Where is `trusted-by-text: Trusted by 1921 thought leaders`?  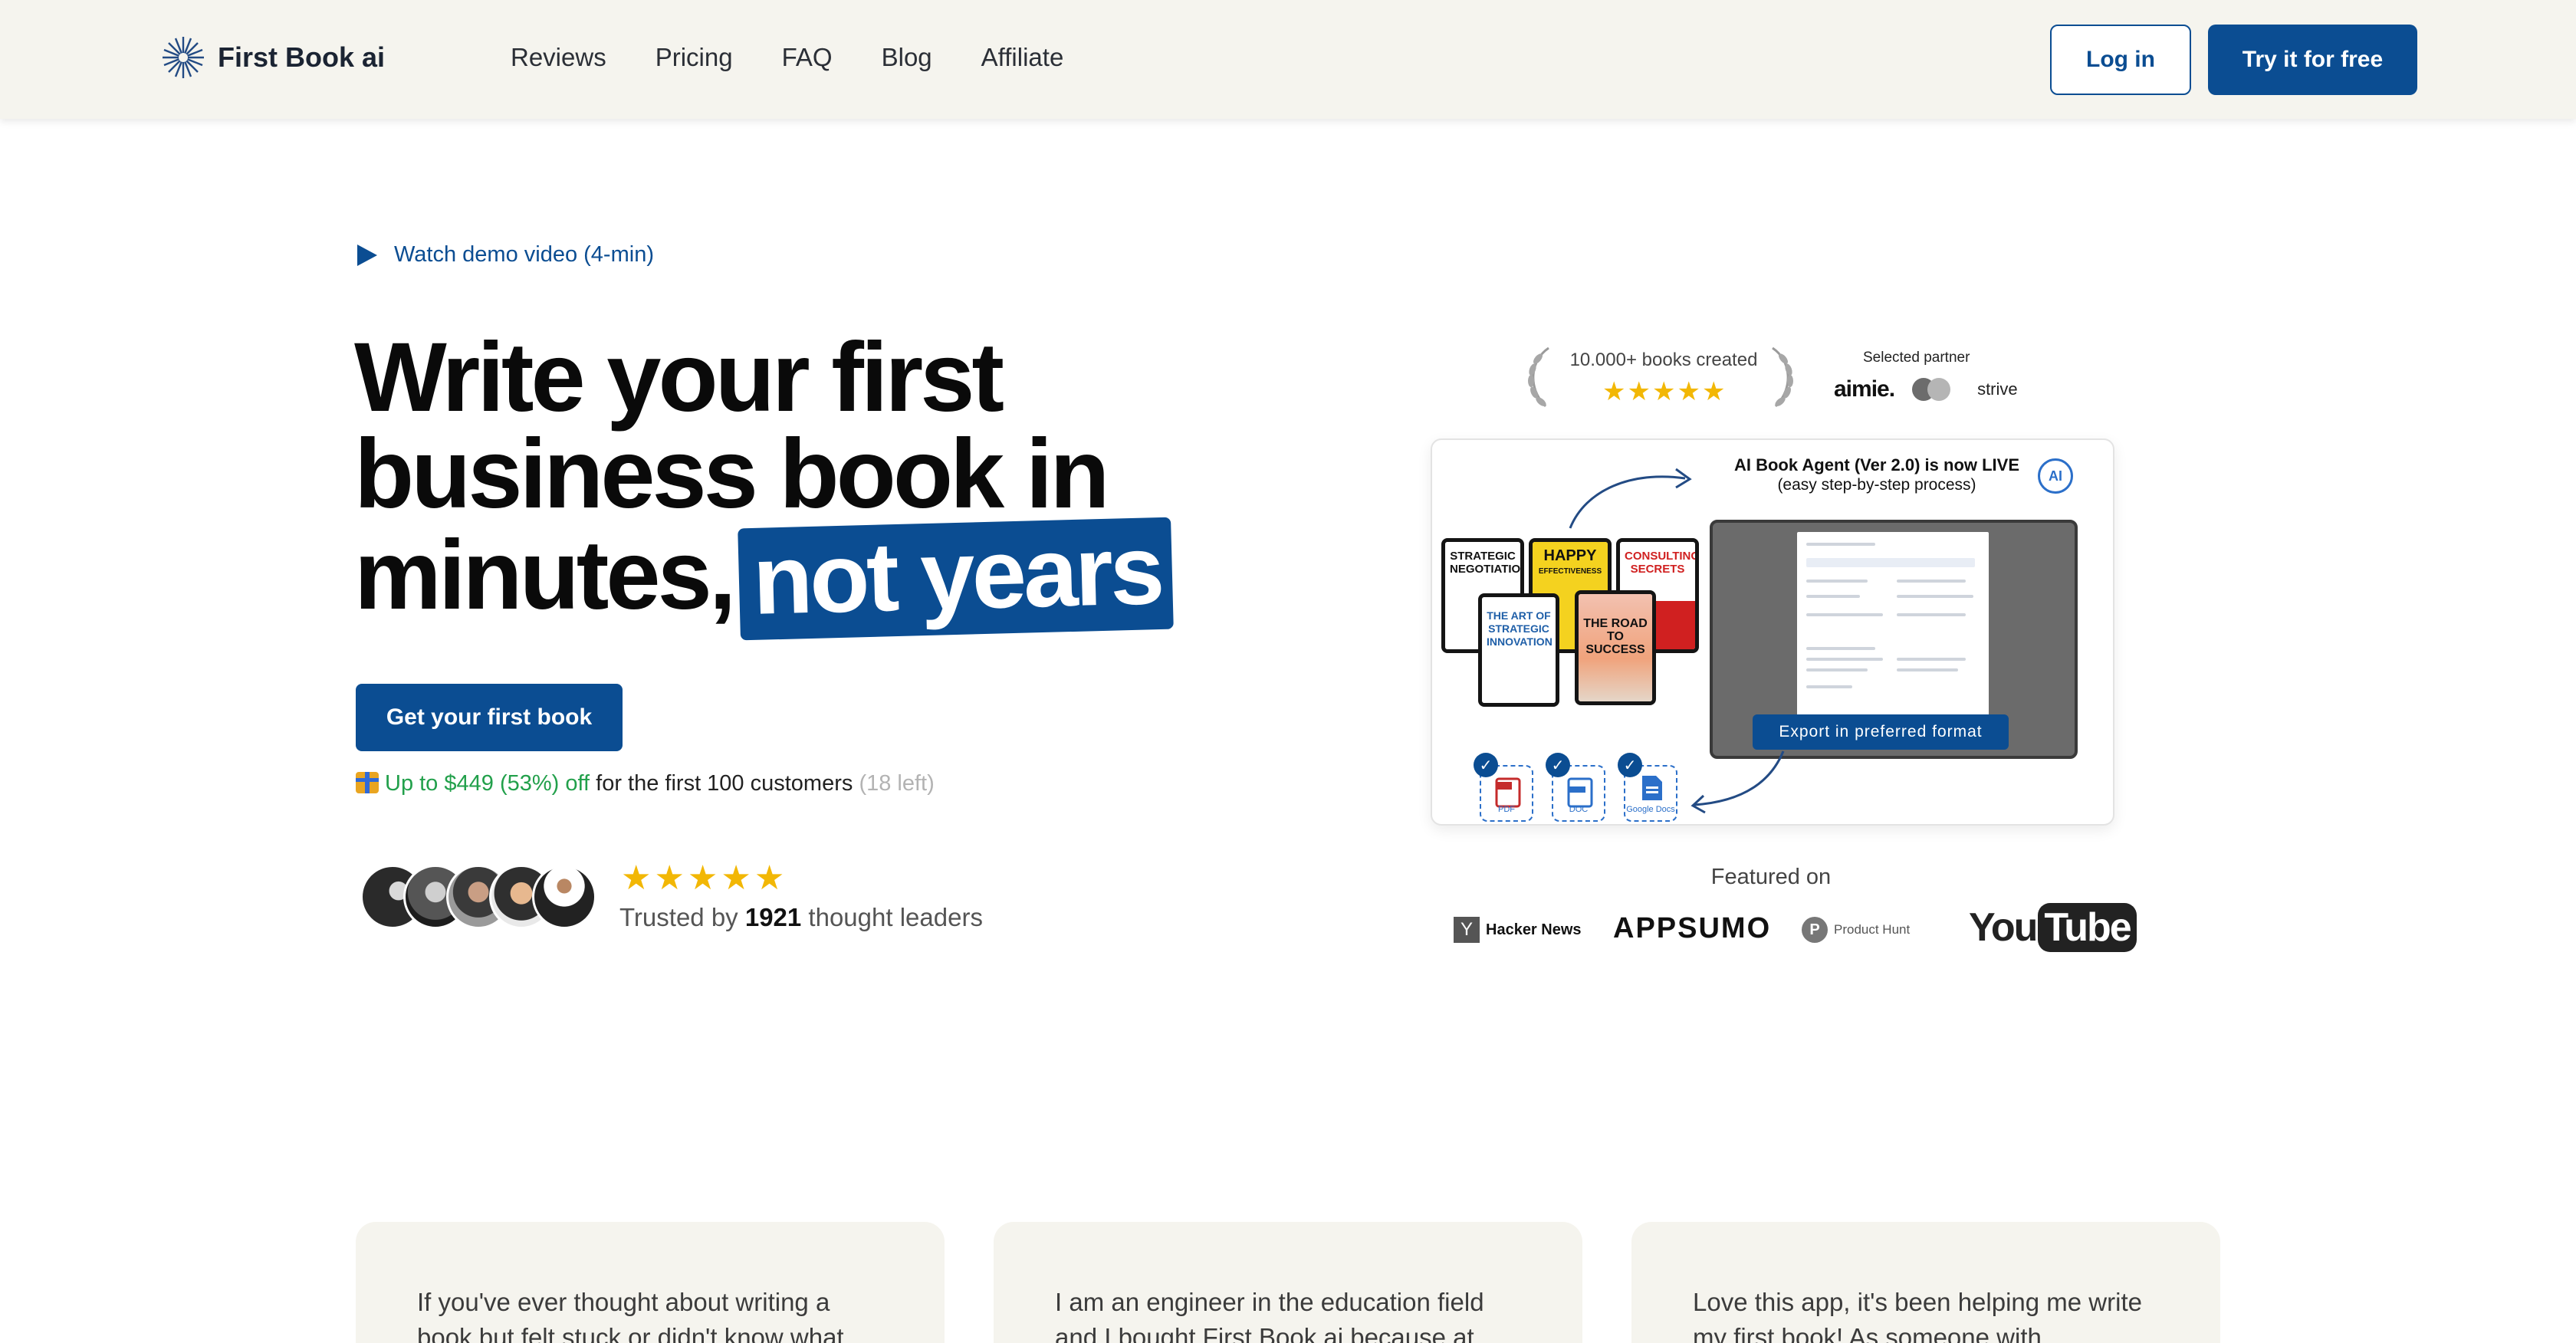 trusted-by-text: Trusted by 1921 thought leaders is located at coordinates (801, 918).